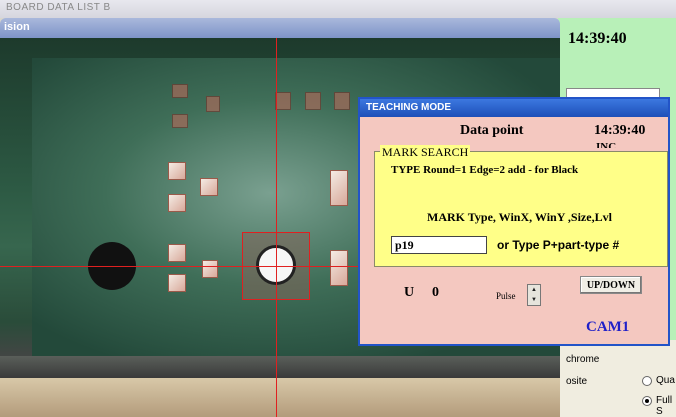 This screenshot has height=417, width=676. What do you see at coordinates (506, 296) in the screenshot?
I see `pulse-label: Pulse` at bounding box center [506, 296].